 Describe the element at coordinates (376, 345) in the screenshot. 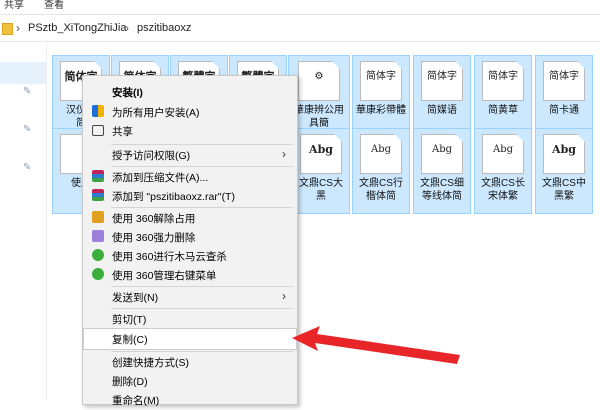

I see `annotation-arrow-icon` at that location.